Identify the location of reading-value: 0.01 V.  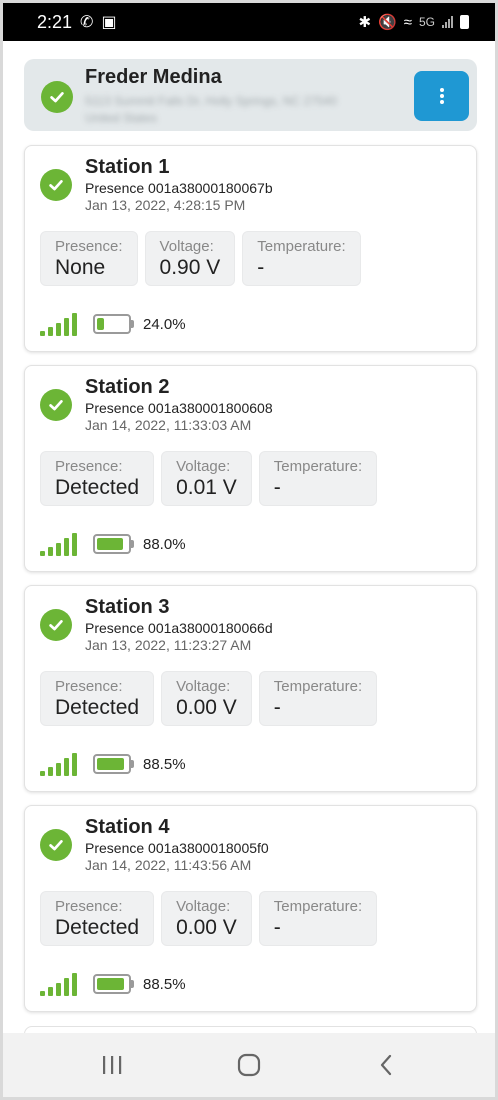
(206, 487).